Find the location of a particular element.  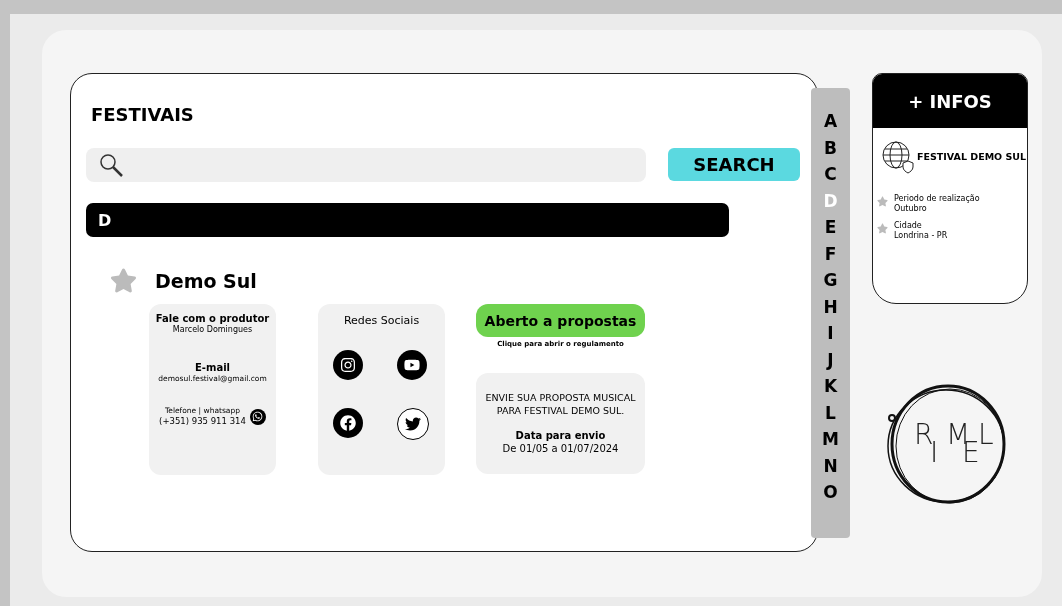

info-label: Periodo de realização is located at coordinates (937, 199).